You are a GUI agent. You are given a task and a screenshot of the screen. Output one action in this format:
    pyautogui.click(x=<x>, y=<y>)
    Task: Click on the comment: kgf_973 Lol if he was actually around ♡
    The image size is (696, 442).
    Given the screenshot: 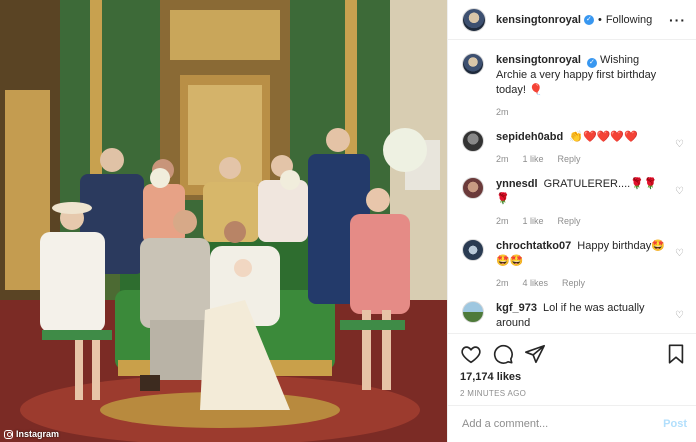 What is the action you would take?
    pyautogui.click(x=574, y=316)
    